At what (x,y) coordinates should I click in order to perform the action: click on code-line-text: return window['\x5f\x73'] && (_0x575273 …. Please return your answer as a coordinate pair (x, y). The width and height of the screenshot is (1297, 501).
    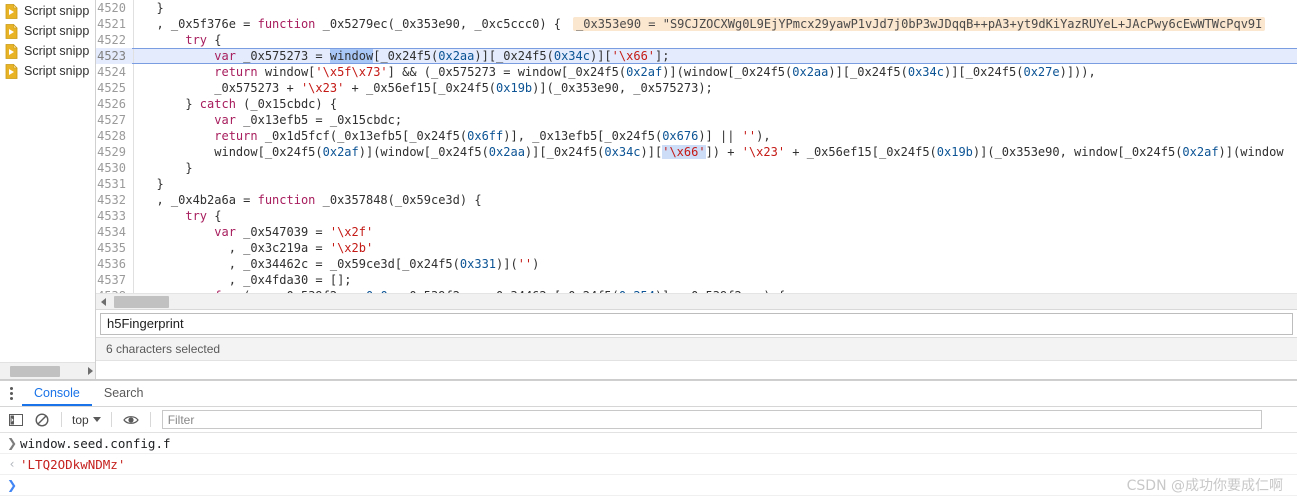
    Looking at the image, I should click on (715, 72).